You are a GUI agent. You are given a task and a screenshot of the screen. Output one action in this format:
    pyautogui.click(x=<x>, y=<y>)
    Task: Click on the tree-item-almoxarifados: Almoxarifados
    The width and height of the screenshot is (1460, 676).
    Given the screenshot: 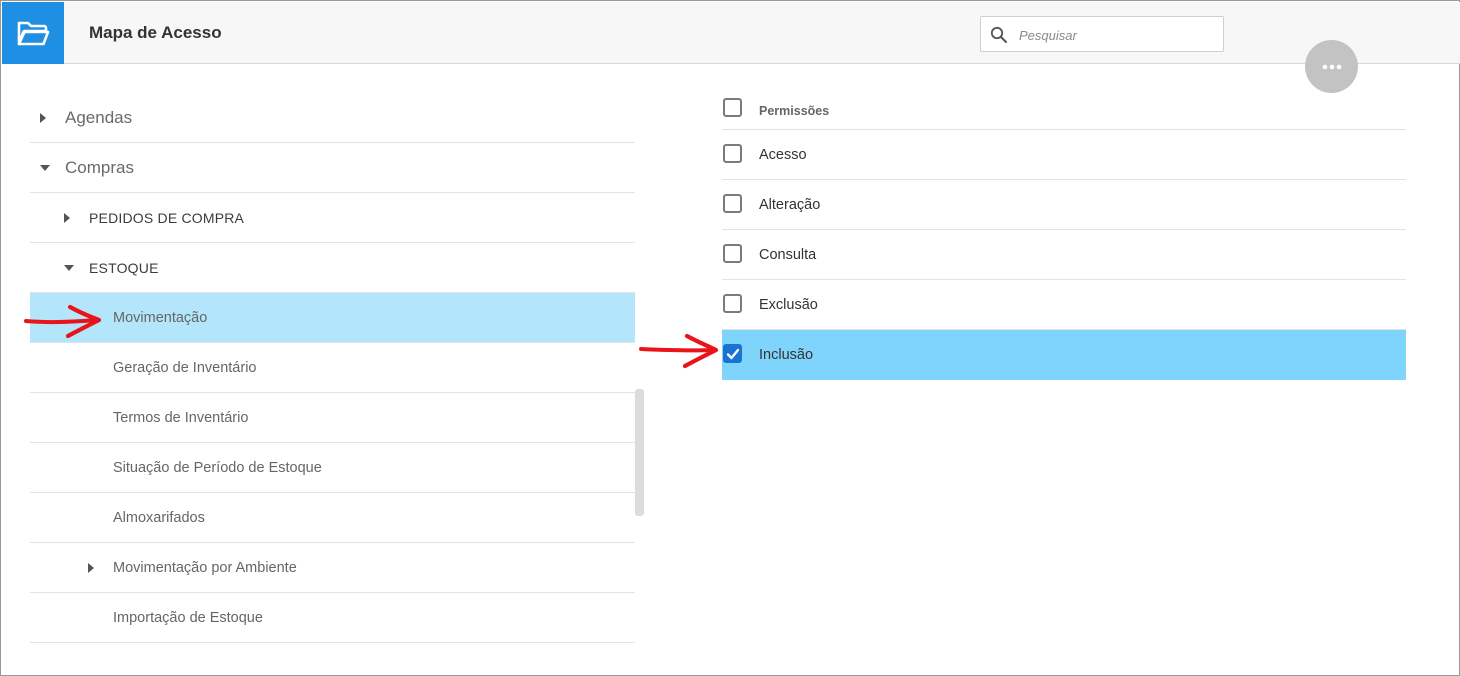 What is the action you would take?
    pyautogui.click(x=332, y=518)
    